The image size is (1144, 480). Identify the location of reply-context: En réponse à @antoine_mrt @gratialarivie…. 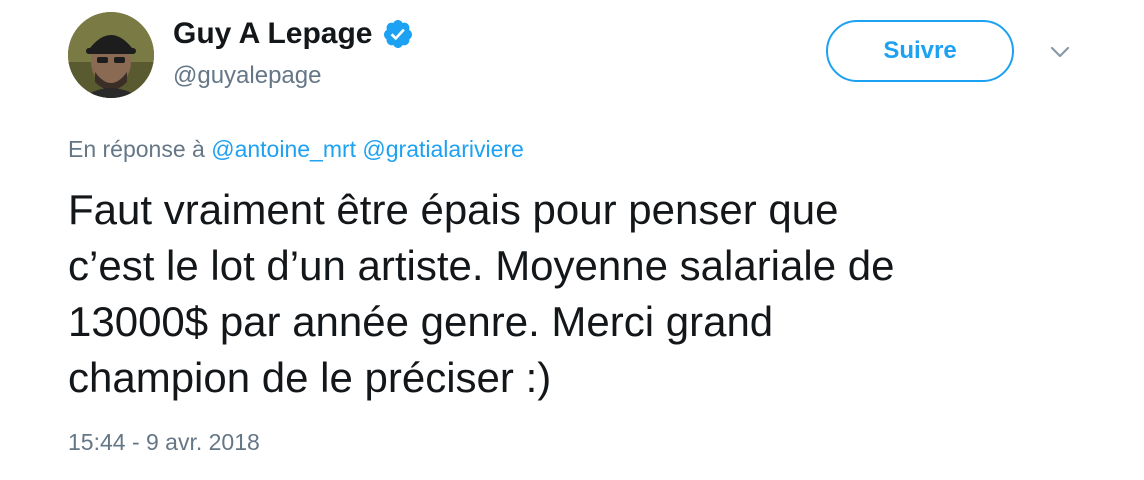
(296, 149).